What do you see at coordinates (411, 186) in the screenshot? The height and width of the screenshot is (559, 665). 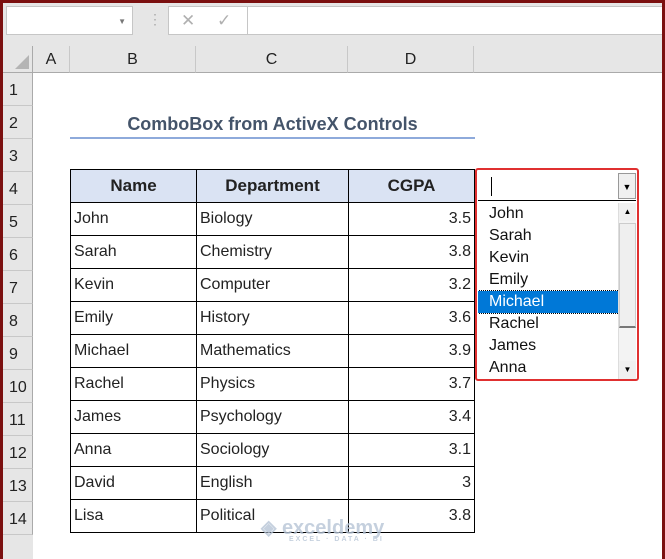 I see `header-cgpa: CGPA` at bounding box center [411, 186].